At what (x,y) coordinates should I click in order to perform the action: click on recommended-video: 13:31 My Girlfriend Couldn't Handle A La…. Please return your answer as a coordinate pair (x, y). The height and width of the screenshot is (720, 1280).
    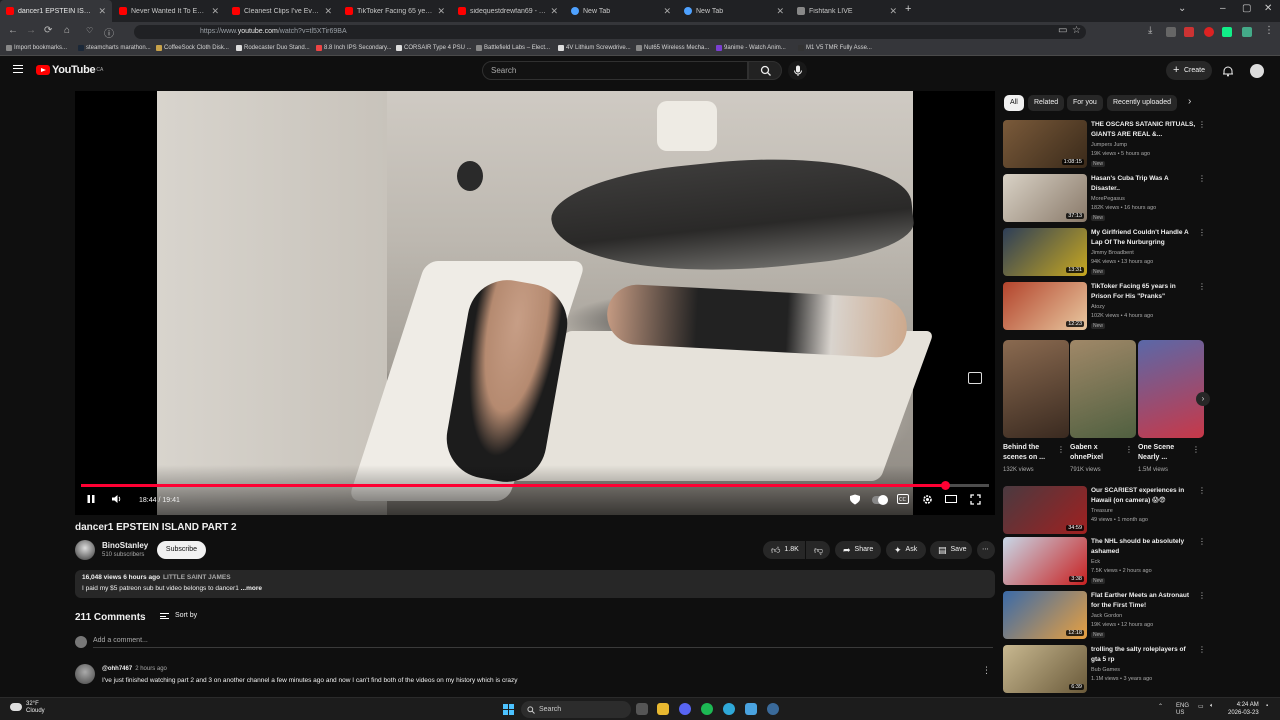
    Looking at the image, I should click on (1105, 253).